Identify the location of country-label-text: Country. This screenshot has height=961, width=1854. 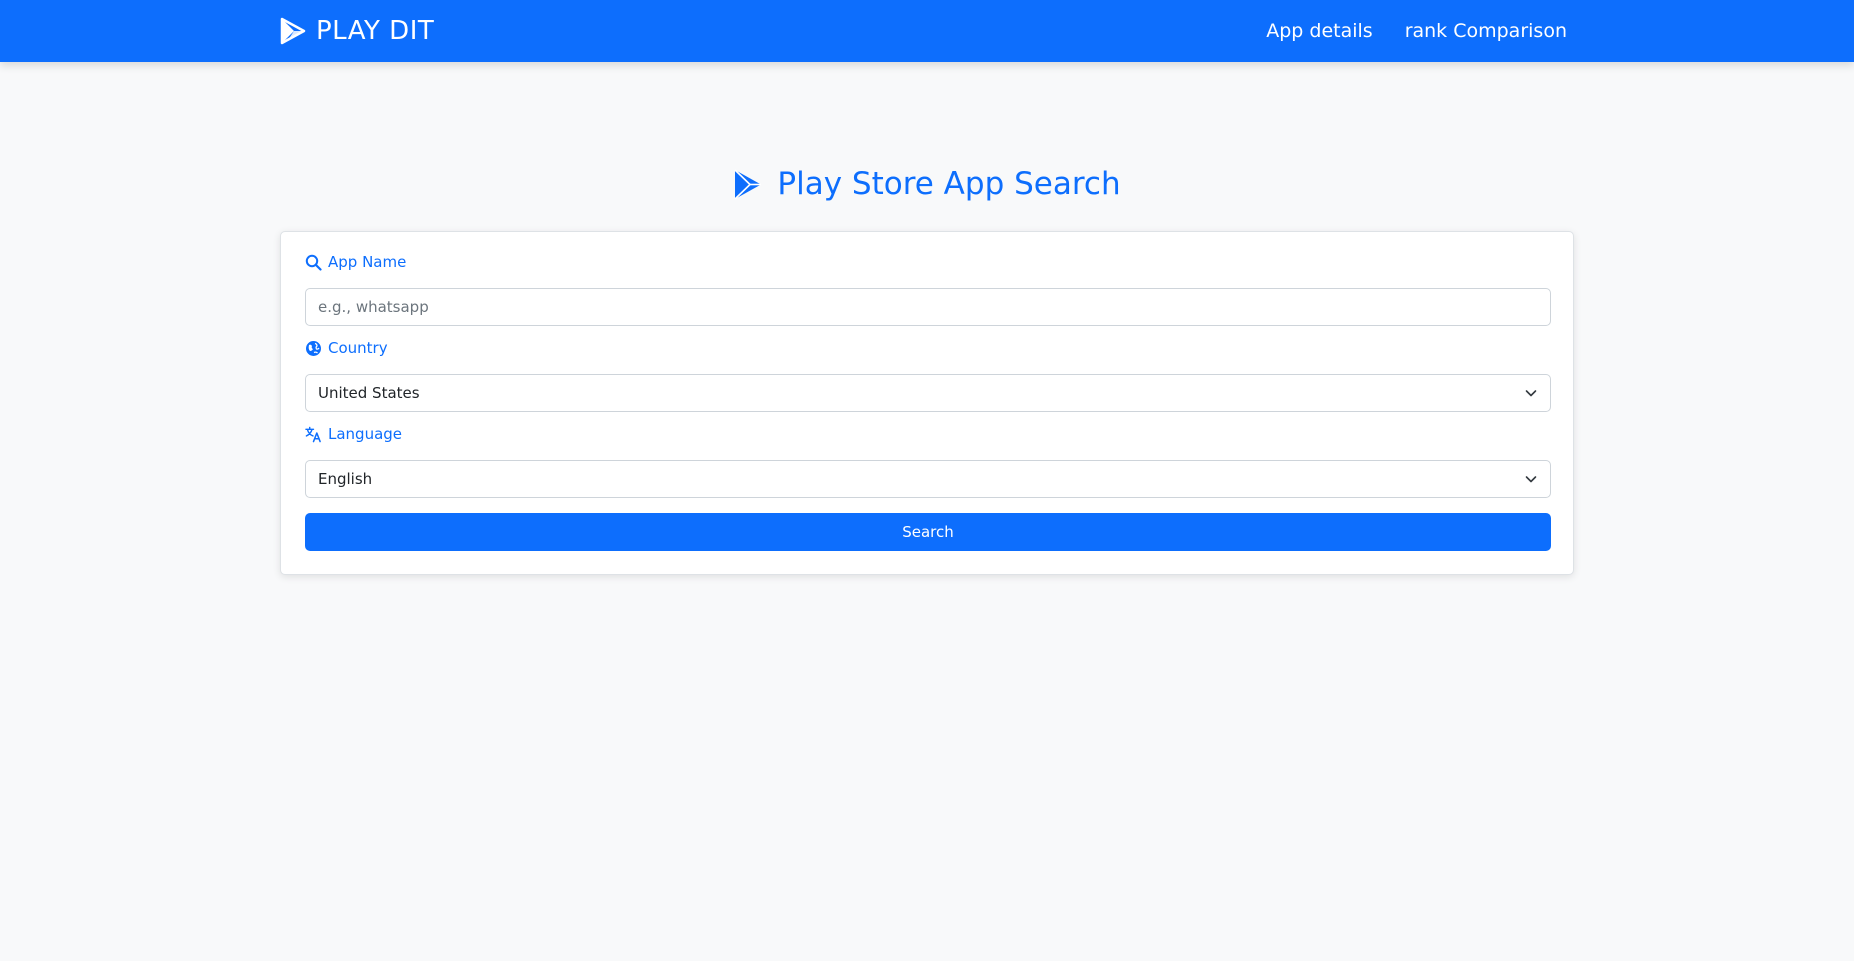
(358, 348).